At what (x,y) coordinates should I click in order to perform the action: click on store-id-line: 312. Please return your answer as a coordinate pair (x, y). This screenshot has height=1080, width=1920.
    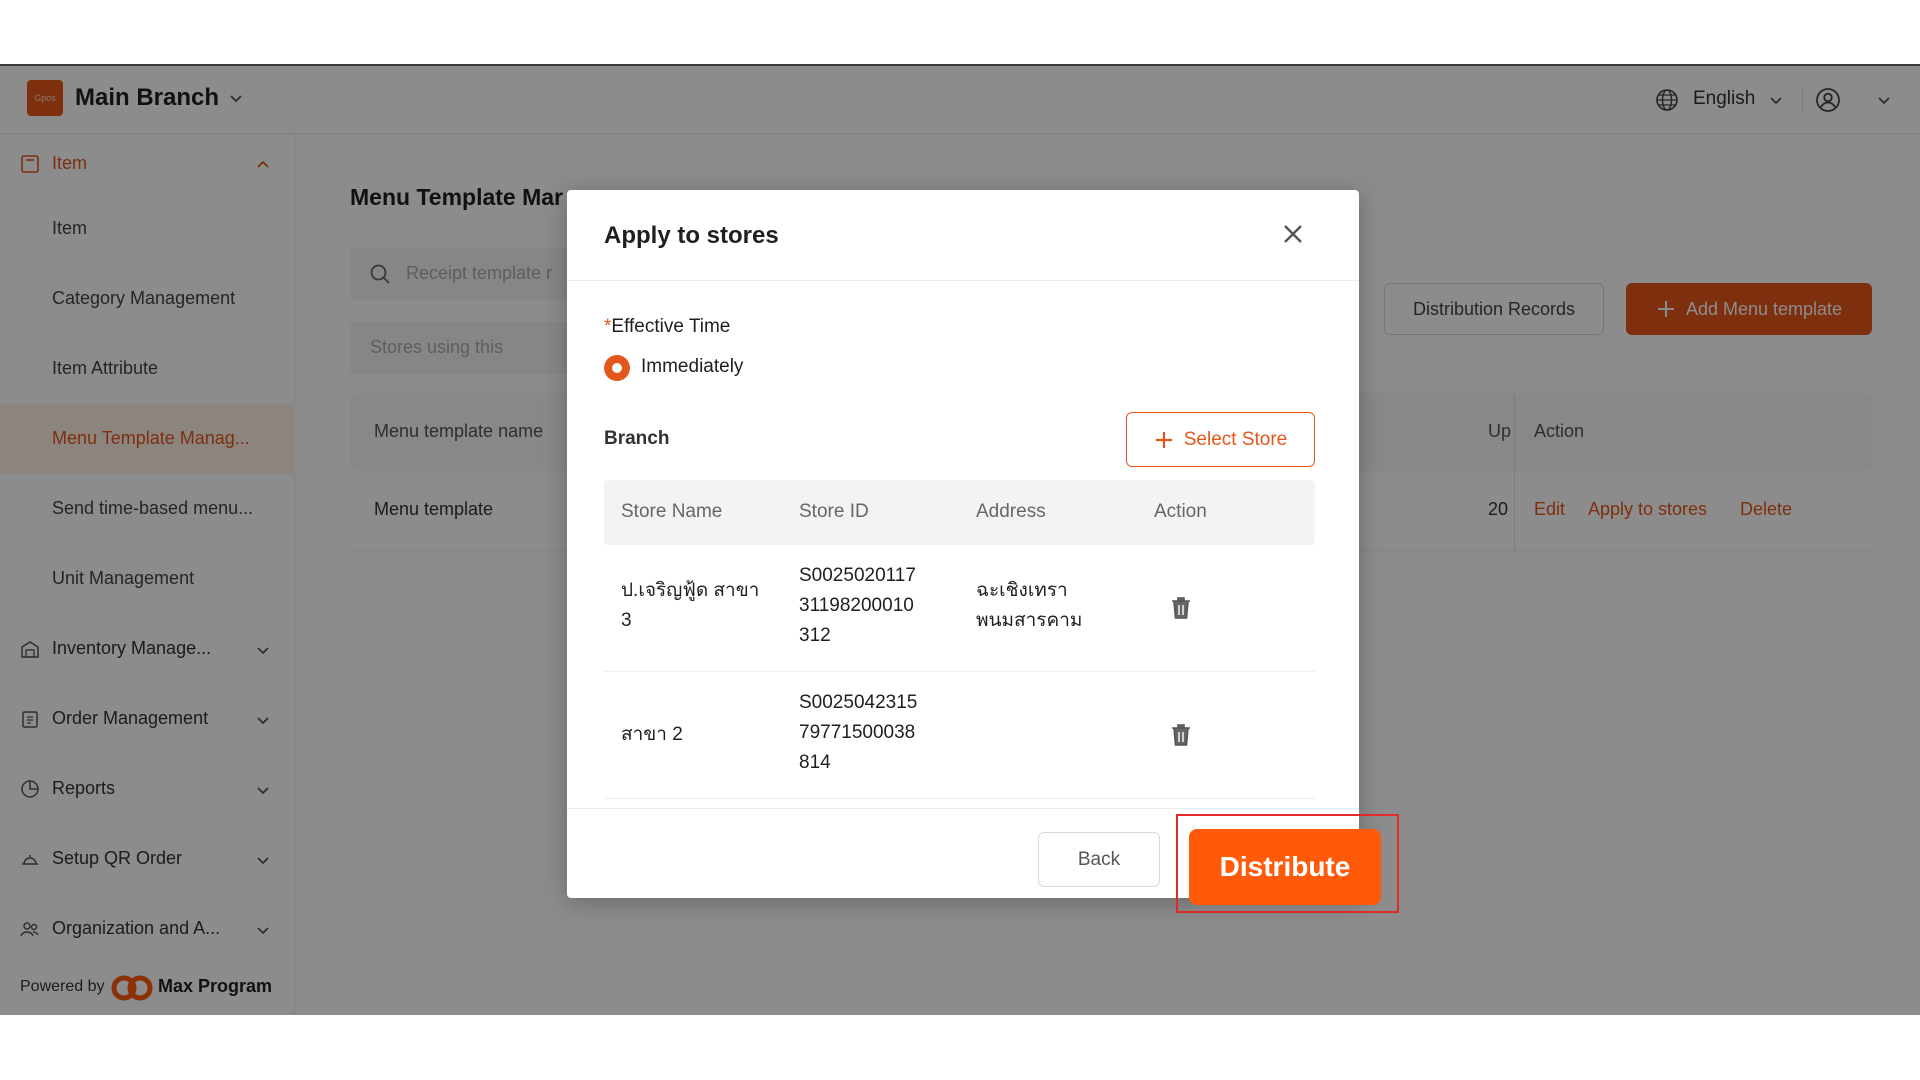
    Looking at the image, I should click on (815, 635).